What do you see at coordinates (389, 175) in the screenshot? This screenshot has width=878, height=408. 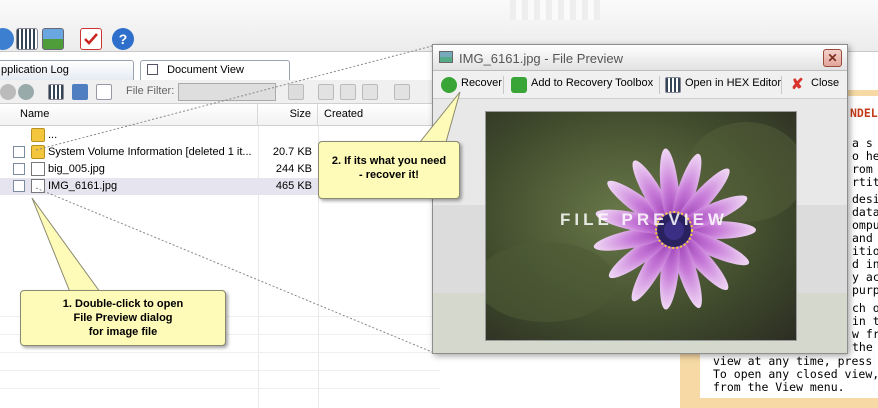 I see `callout-line: - recover it!` at bounding box center [389, 175].